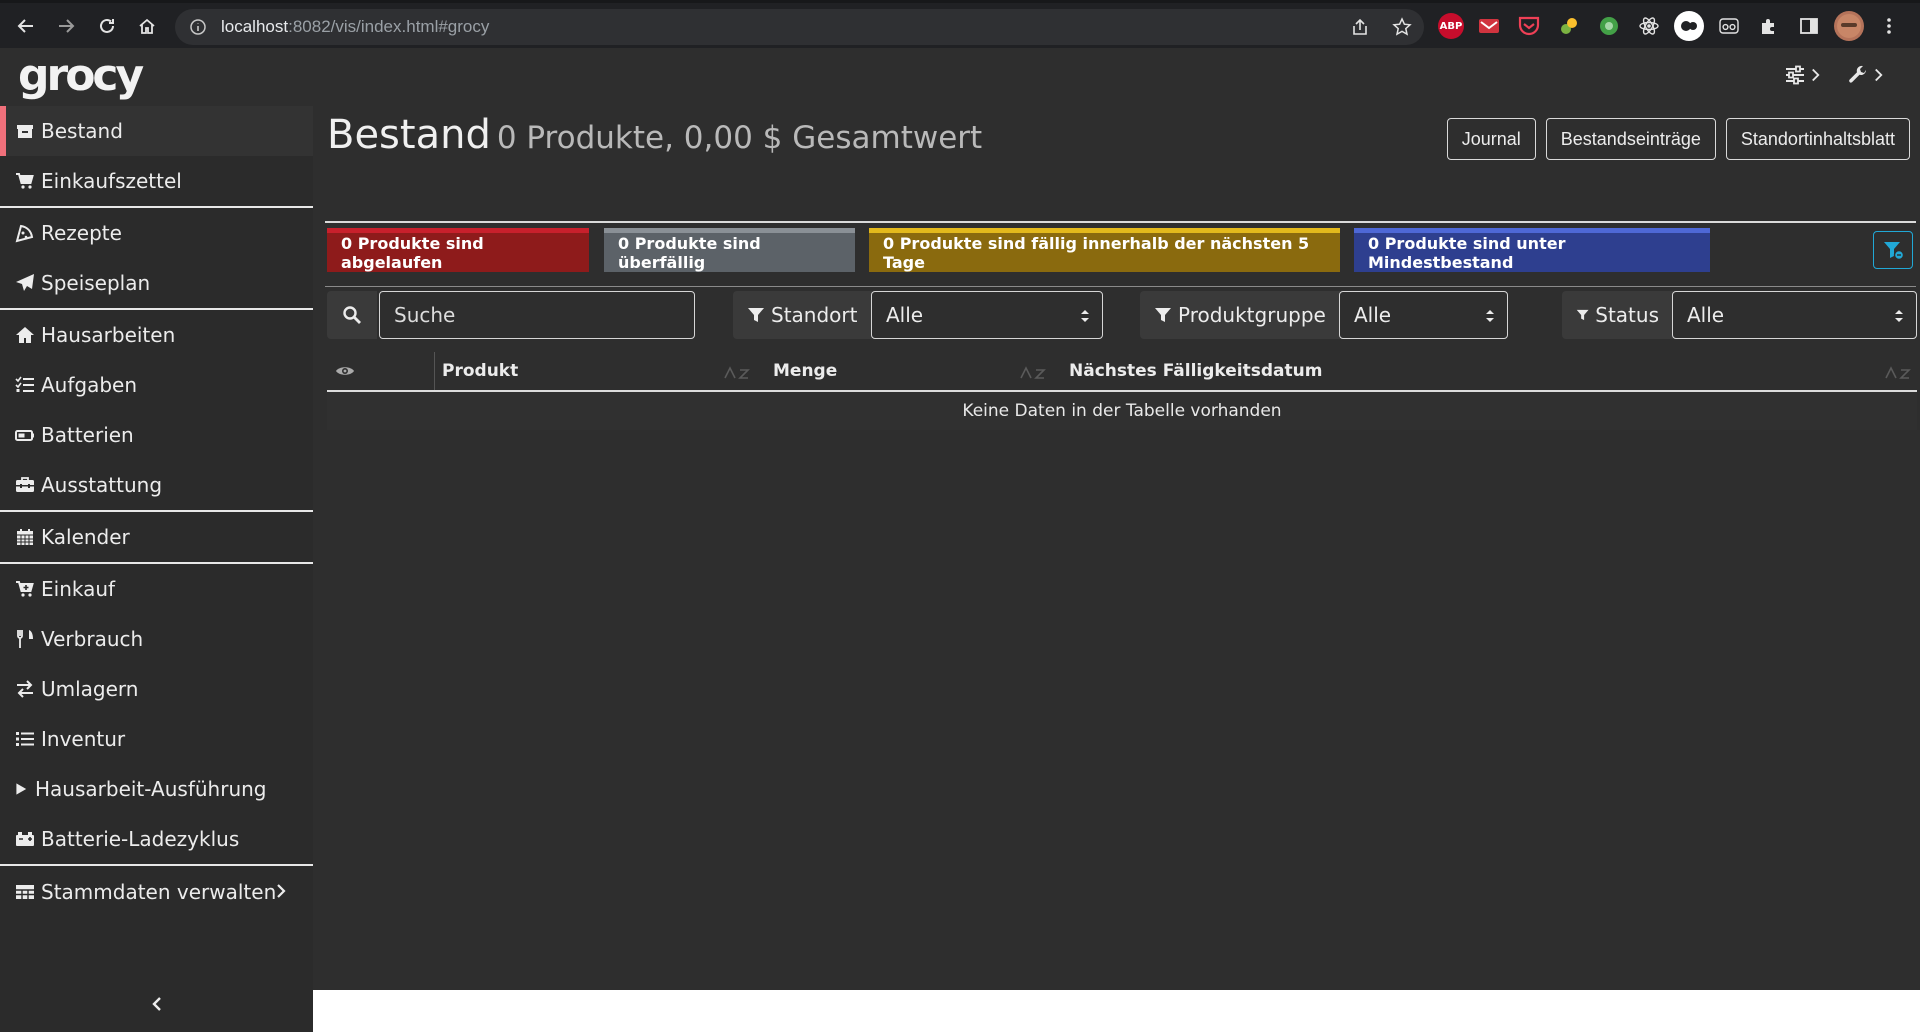  What do you see at coordinates (156, 131) in the screenshot?
I see `sidebar-item-bestand: Bestand` at bounding box center [156, 131].